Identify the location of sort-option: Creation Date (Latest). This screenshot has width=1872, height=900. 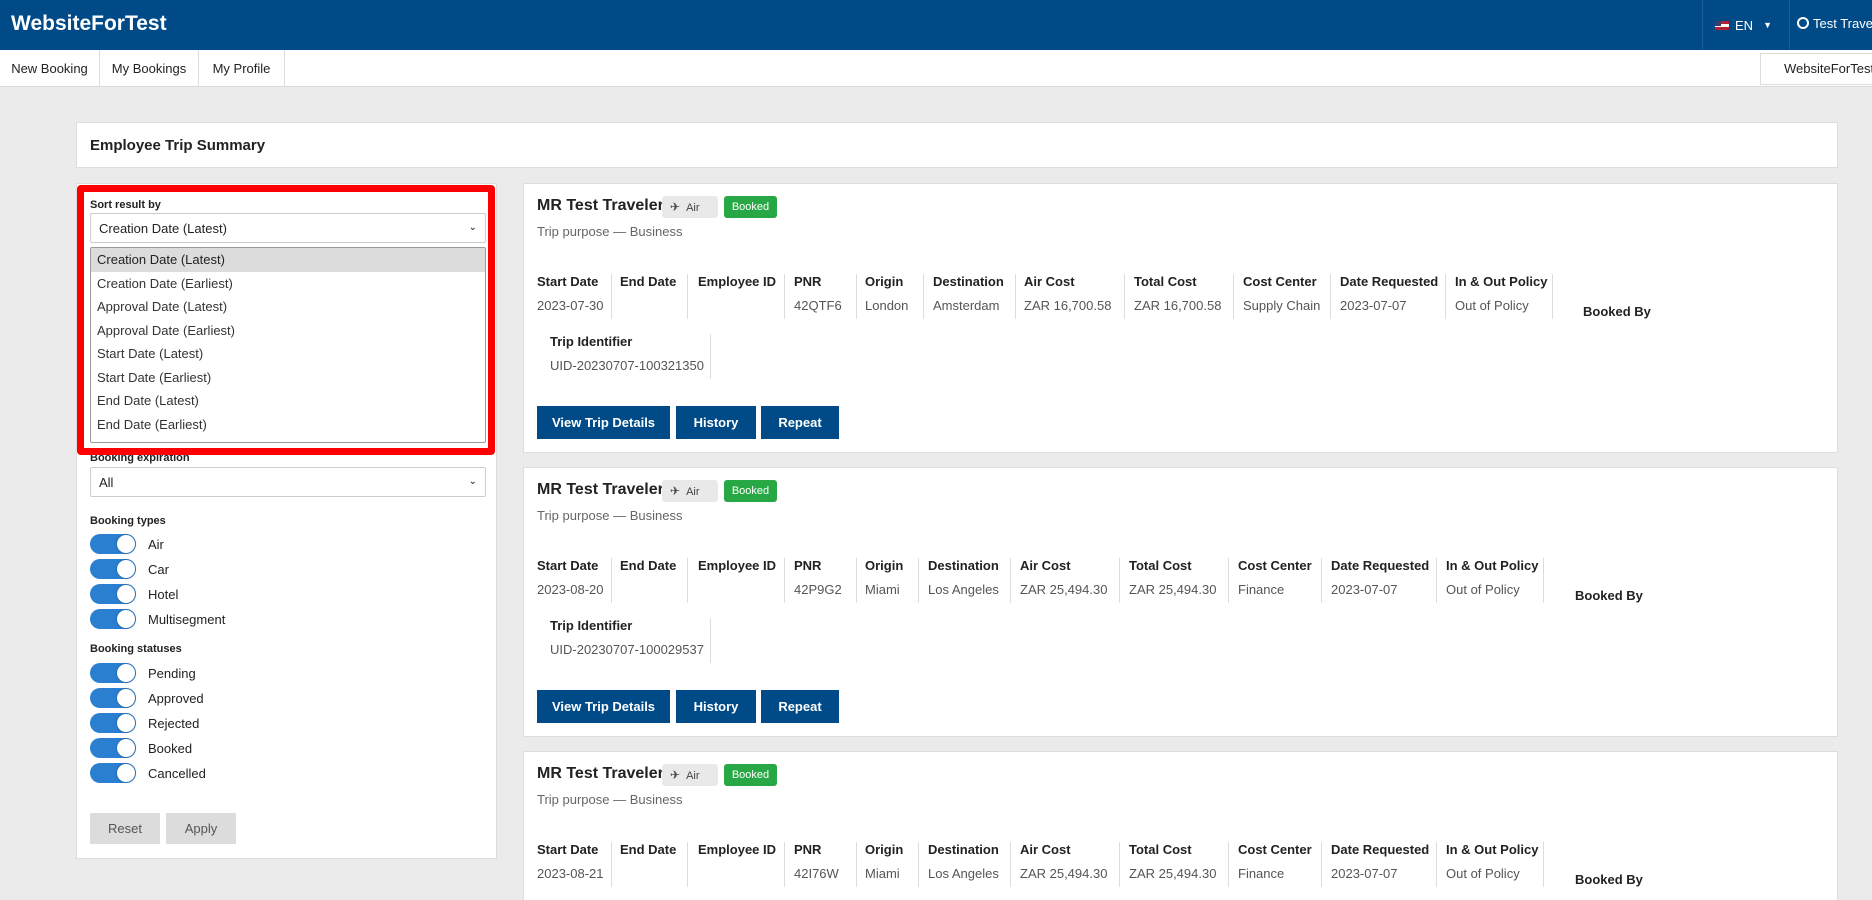
(288, 260).